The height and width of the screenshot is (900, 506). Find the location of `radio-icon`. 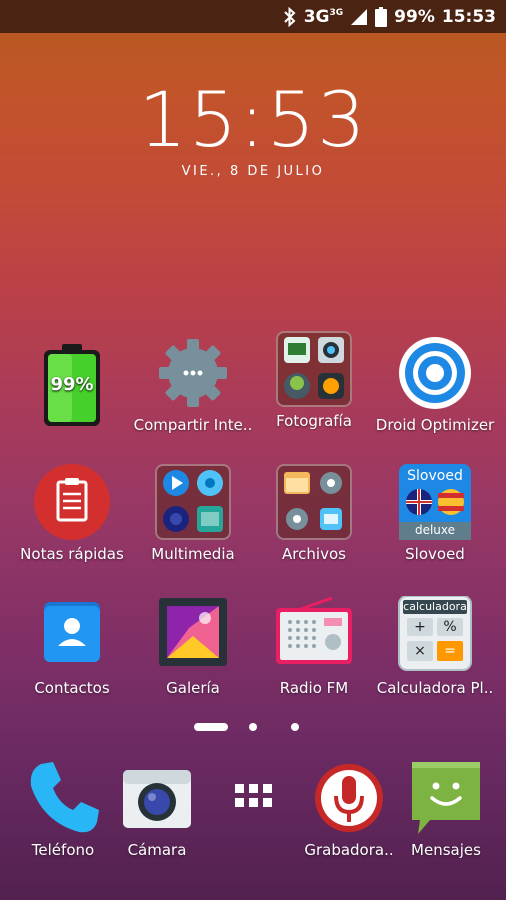

radio-icon is located at coordinates (314, 636).